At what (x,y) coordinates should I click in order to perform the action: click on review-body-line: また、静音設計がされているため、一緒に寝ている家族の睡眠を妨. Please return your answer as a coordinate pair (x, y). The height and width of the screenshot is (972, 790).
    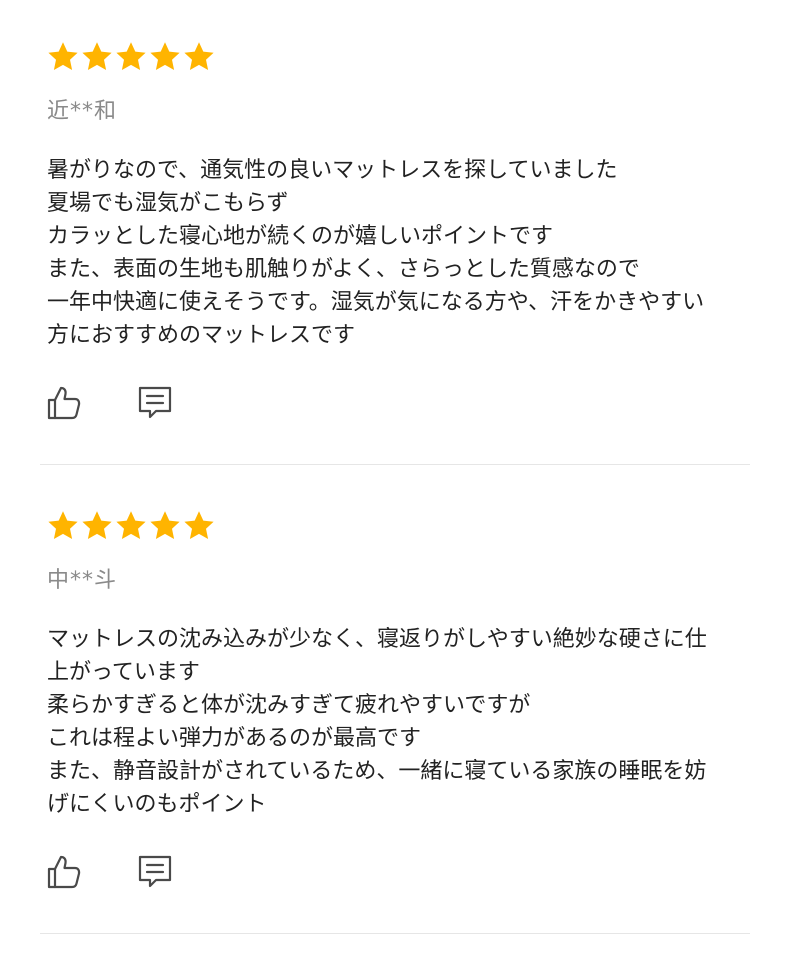
    Looking at the image, I should click on (377, 771).